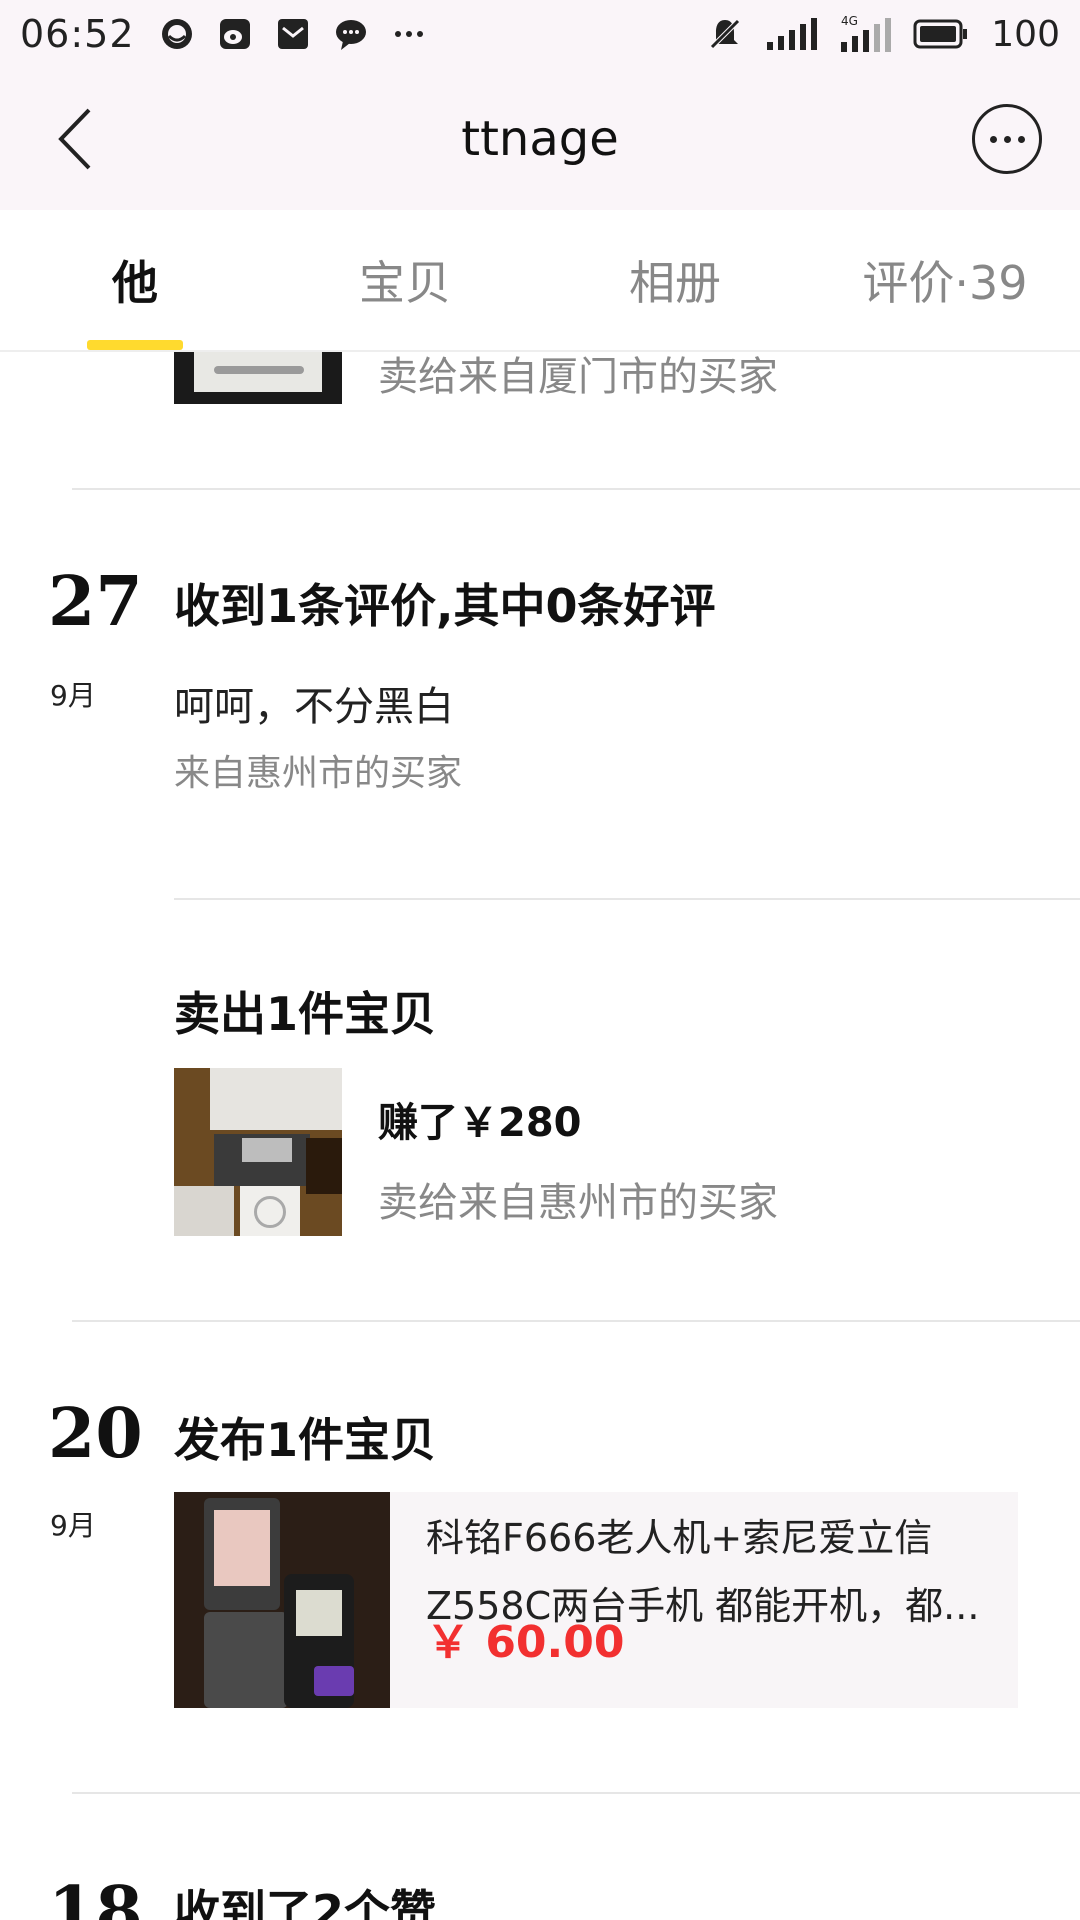 The height and width of the screenshot is (1920, 1080). I want to click on earned-amount: 赚了￥280, so click(480, 1123).